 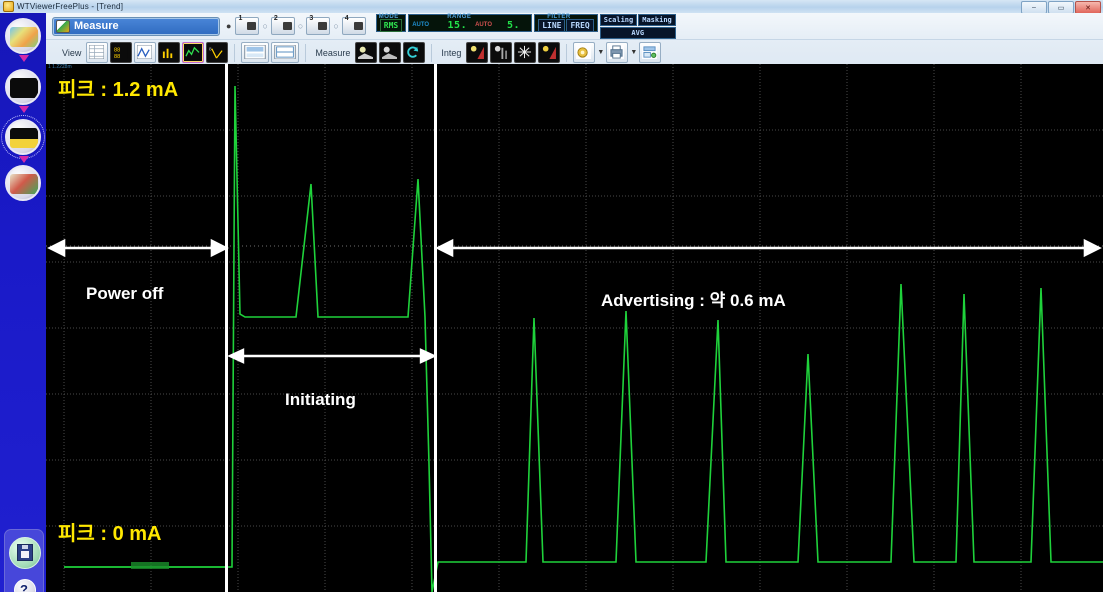 I want to click on app-icon, so click(x=8, y=6).